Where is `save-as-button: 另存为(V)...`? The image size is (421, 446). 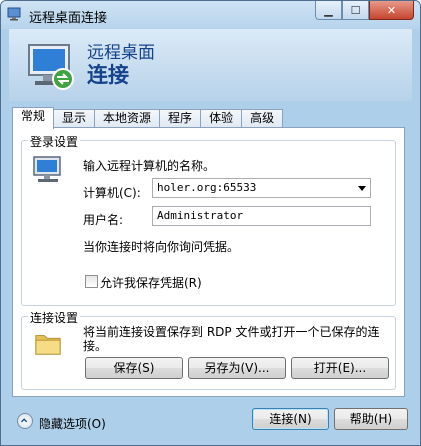
save-as-button: 另存为(V)... is located at coordinates (237, 368).